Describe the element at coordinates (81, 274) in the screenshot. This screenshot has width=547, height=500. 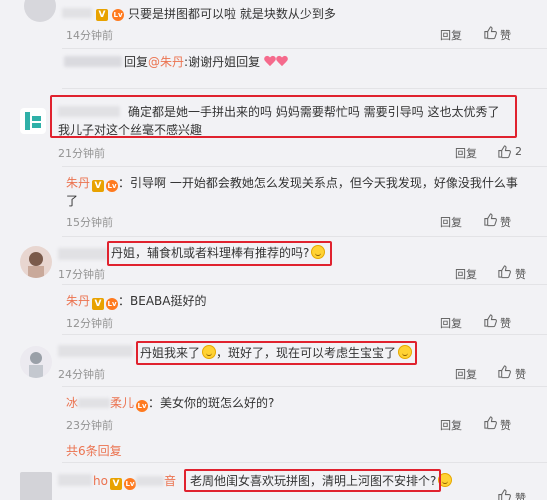
I see `comment-time: 17分钟前` at that location.